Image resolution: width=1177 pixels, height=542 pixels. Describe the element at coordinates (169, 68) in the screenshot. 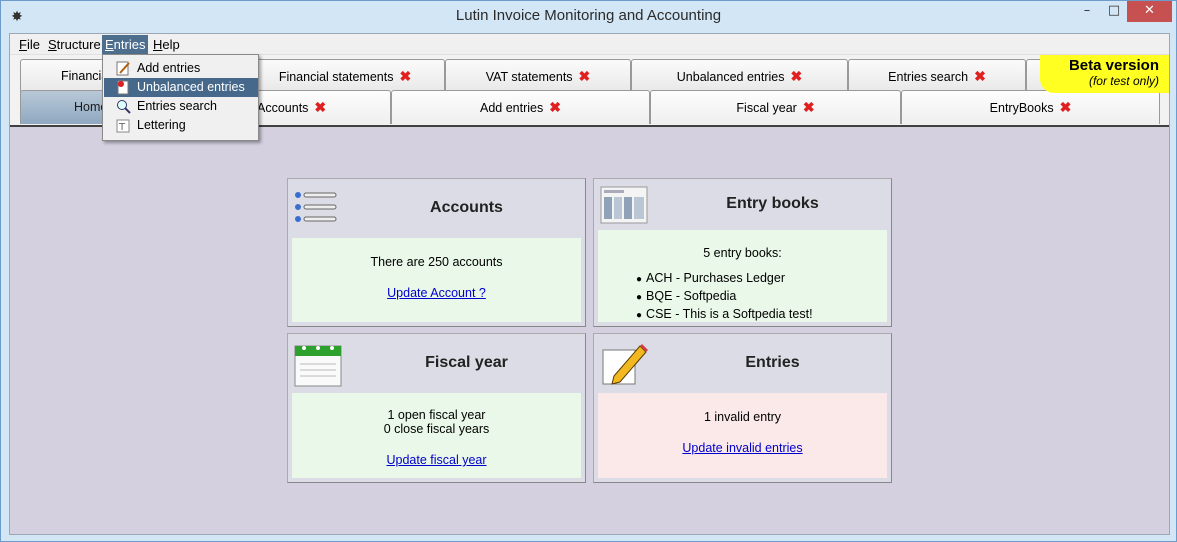

I see `menu-item-label: Add entries` at that location.